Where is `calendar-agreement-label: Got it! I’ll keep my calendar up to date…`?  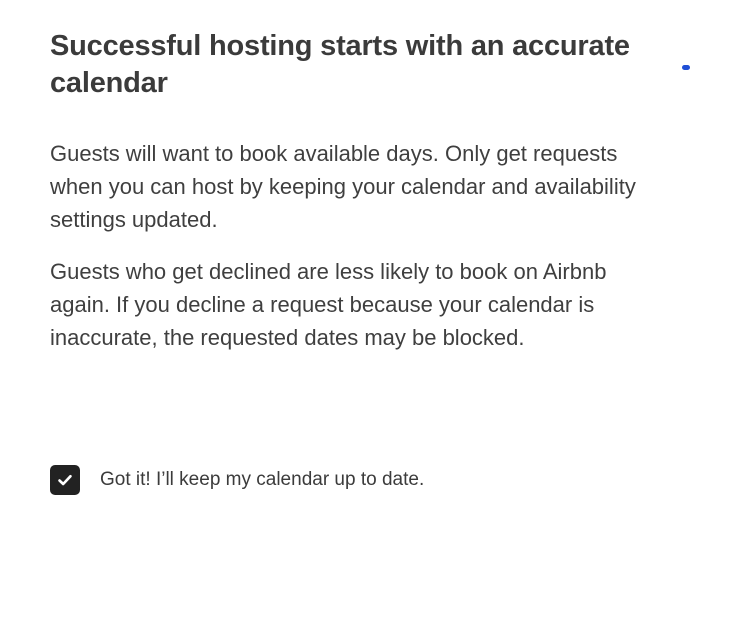
calendar-agreement-label: Got it! I’ll keep my calendar up to date… is located at coordinates (262, 479).